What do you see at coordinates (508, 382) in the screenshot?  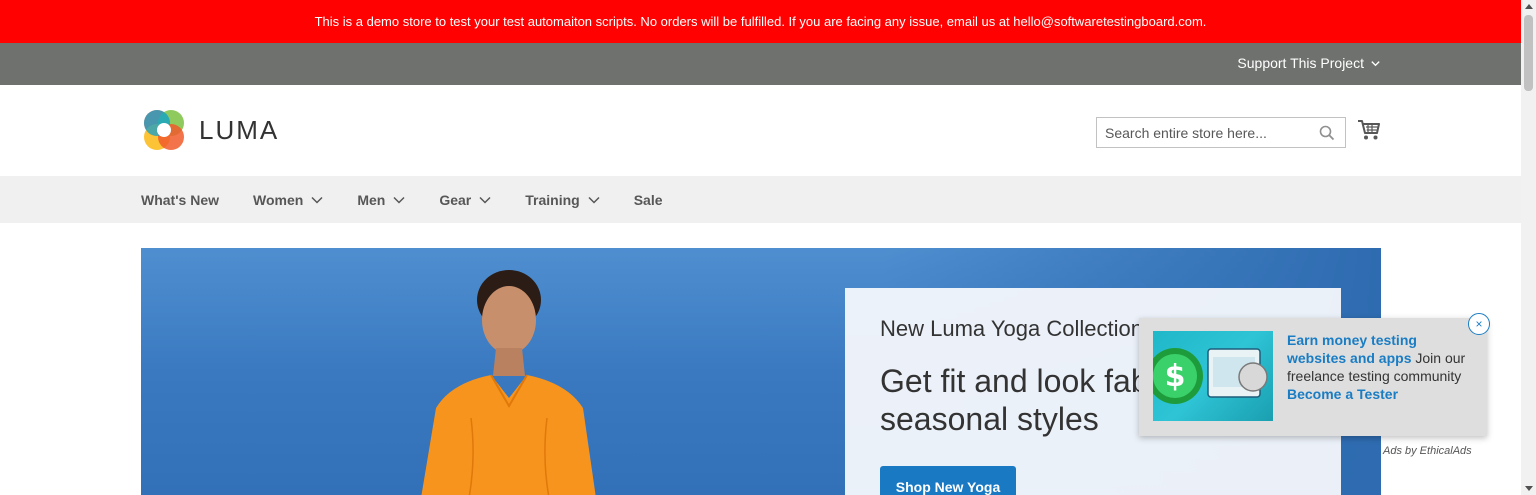 I see `yoga-woman-image` at bounding box center [508, 382].